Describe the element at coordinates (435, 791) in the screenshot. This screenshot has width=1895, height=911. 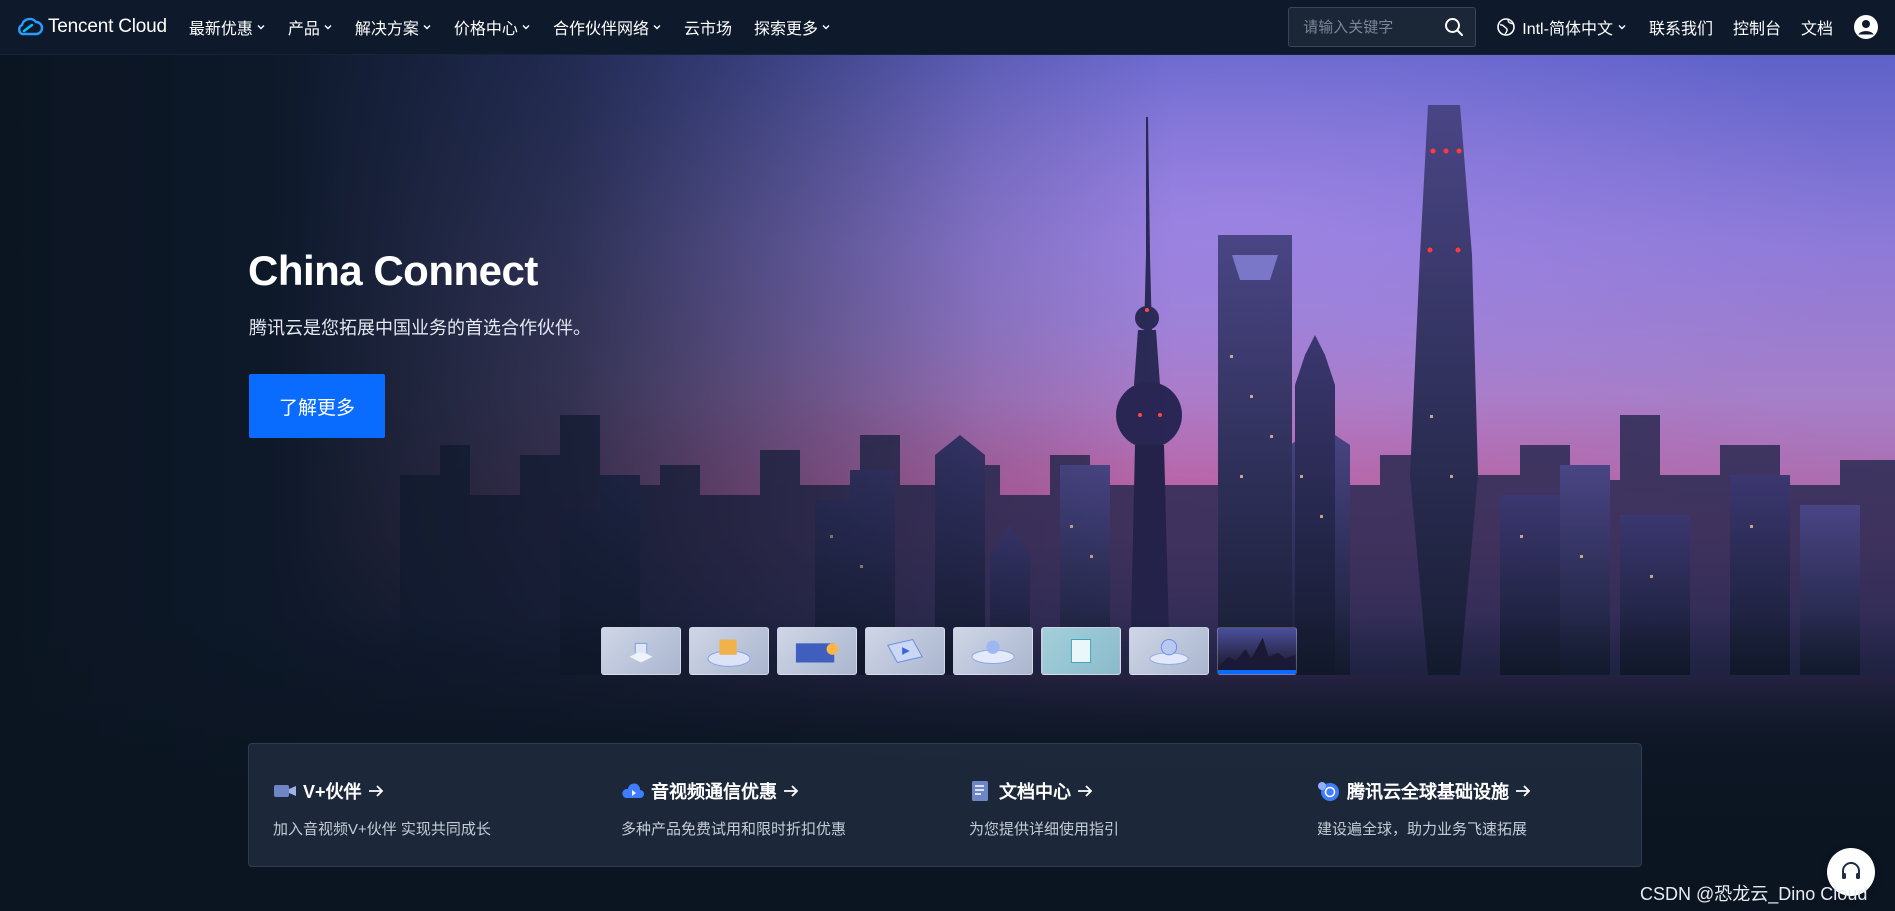
I see `card-header: V+伙伴` at that location.